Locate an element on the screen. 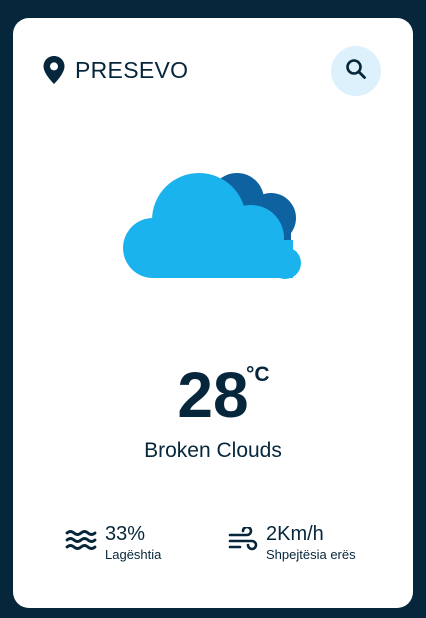 The height and width of the screenshot is (618, 426). wind-icon is located at coordinates (243, 541).